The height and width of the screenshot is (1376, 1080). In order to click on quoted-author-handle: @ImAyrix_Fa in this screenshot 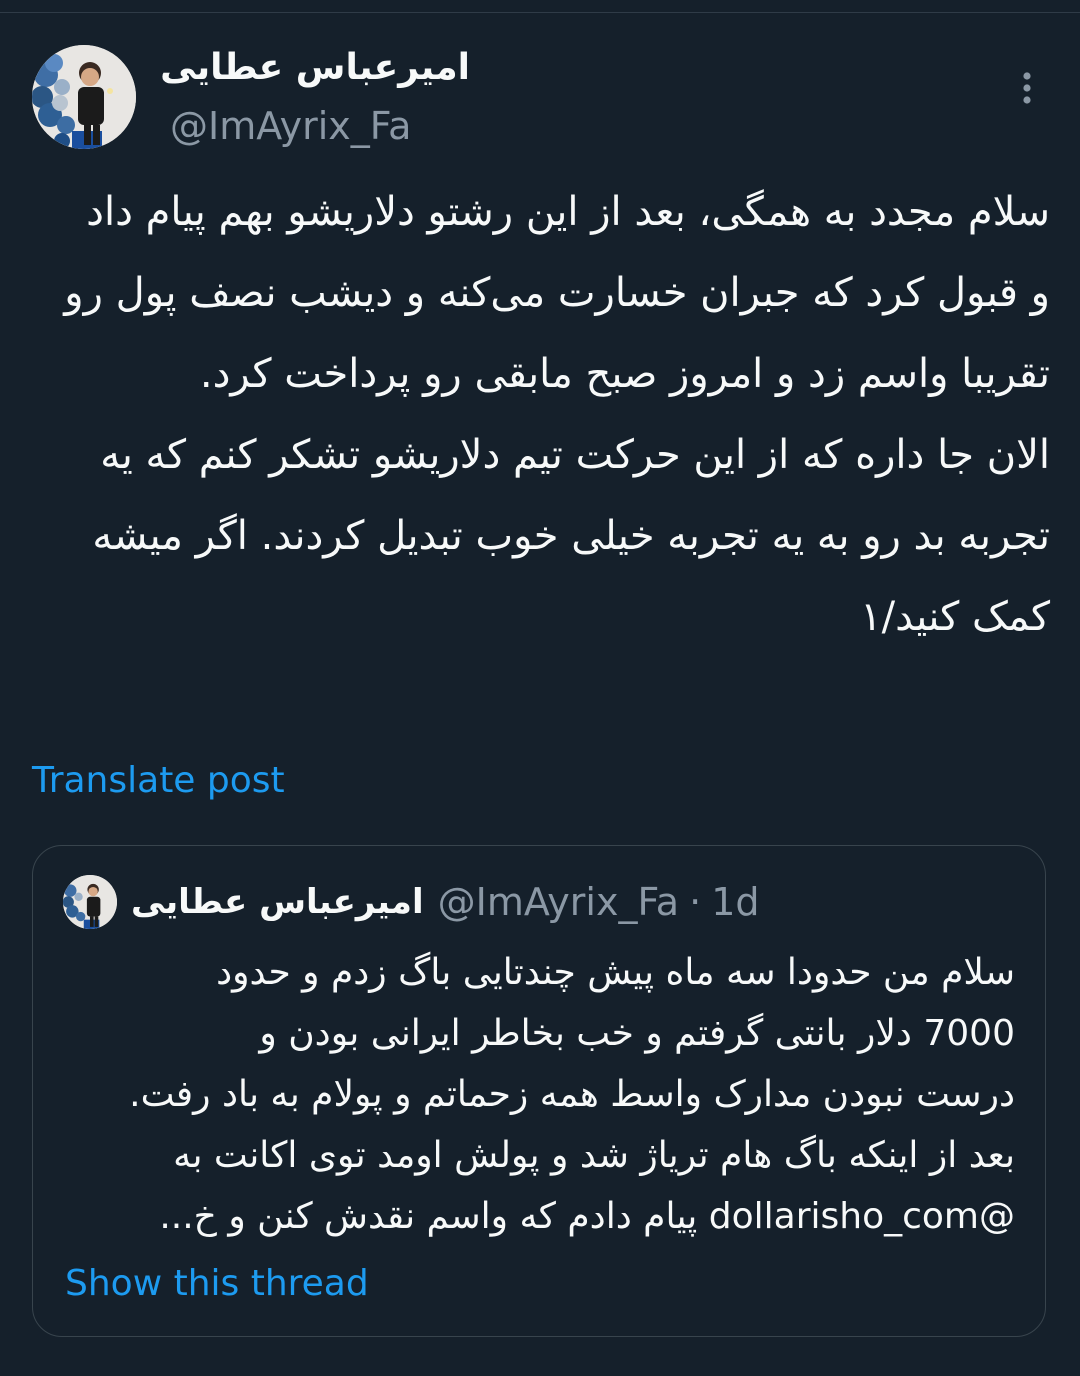, I will do `click(558, 902)`.